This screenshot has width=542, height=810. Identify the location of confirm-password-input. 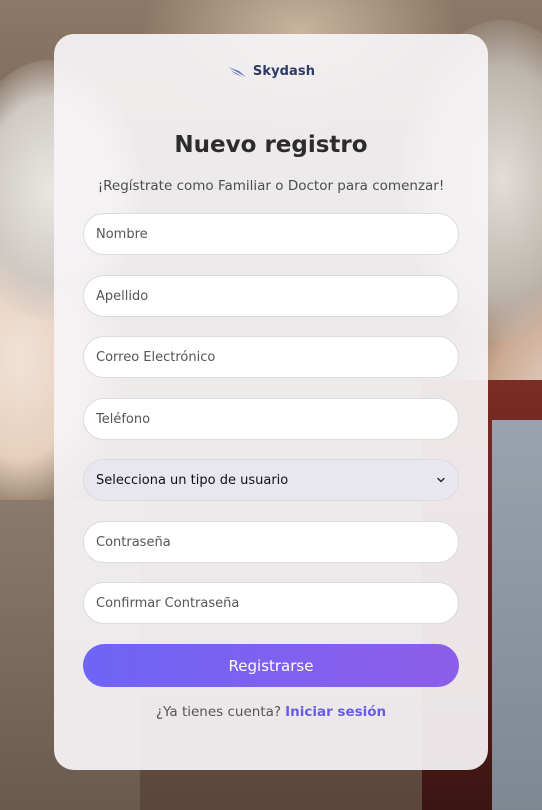
(271, 603).